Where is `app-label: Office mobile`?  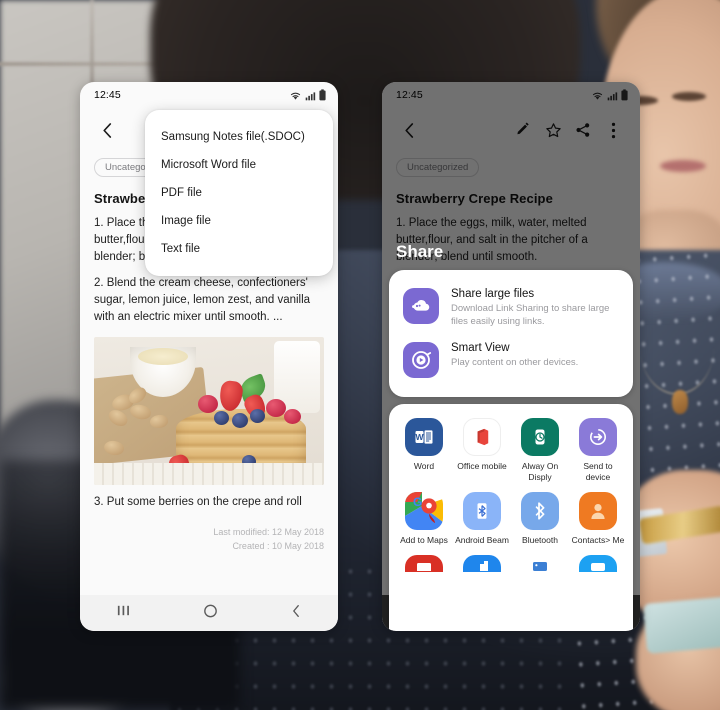 app-label: Office mobile is located at coordinates (482, 466).